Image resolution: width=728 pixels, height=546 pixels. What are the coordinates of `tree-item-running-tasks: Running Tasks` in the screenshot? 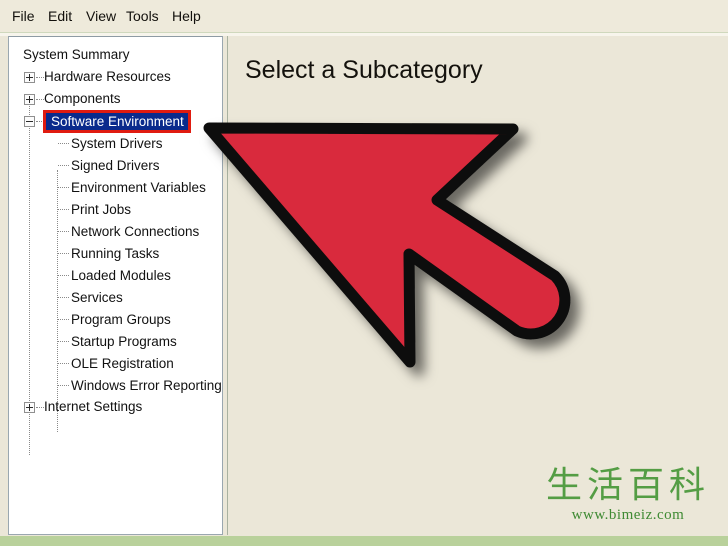 It's located at (115, 253).